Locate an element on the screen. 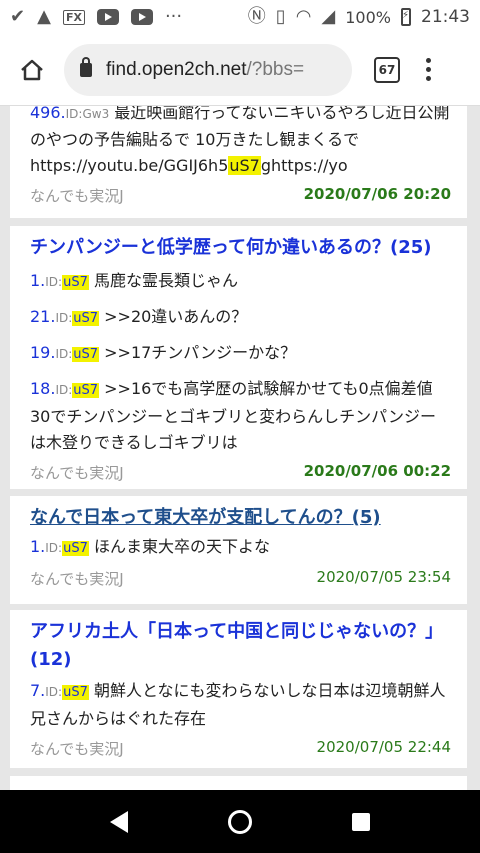 This screenshot has height=853, width=480. recent-apps-icon is located at coordinates (361, 821).